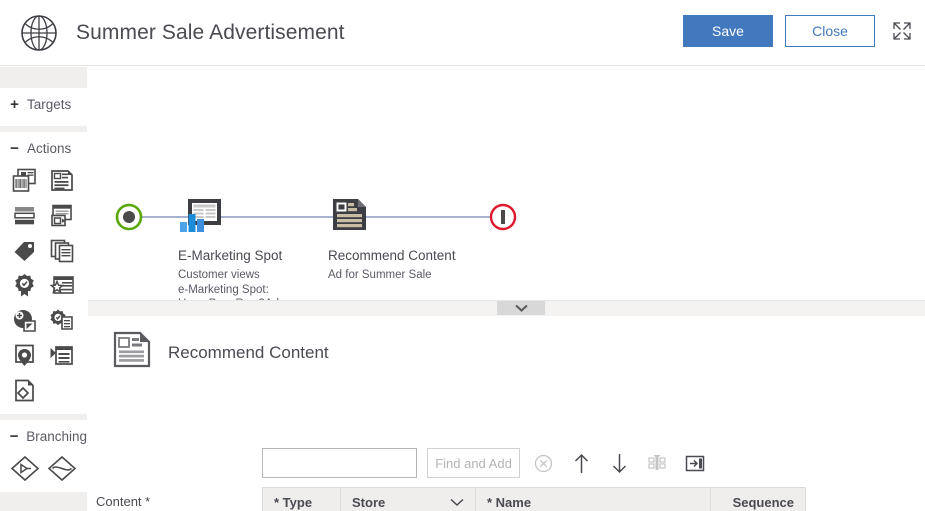 This screenshot has height=511, width=925. Describe the element at coordinates (728, 31) in the screenshot. I see `save-button: Save` at that location.